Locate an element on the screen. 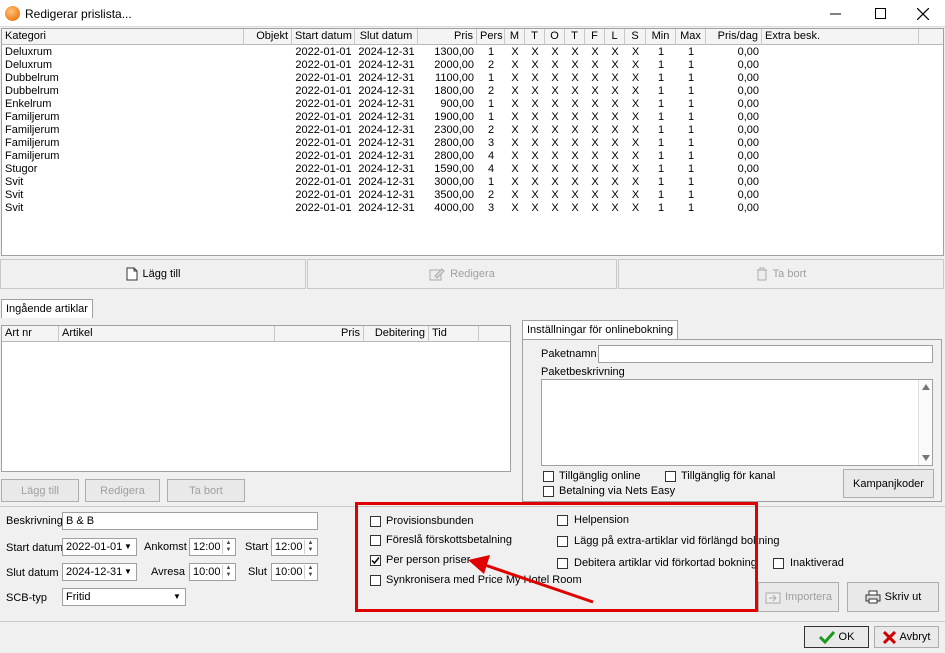  grid-column-header: M is located at coordinates (515, 37).